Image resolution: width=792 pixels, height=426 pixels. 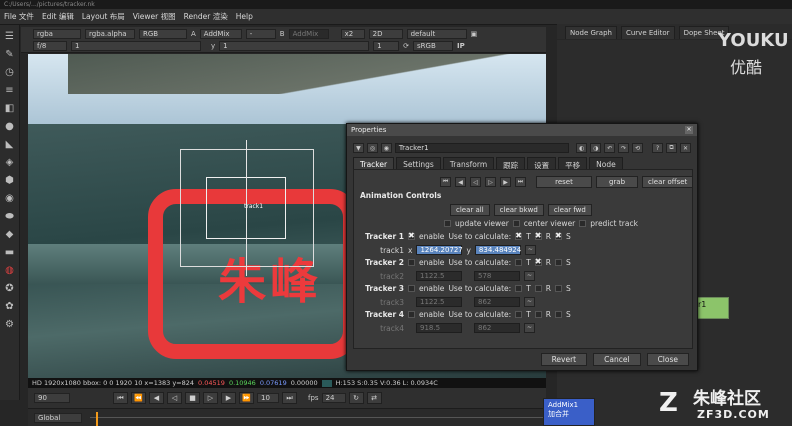 I want to click on update-viewer-checkbox, so click(x=447, y=223).